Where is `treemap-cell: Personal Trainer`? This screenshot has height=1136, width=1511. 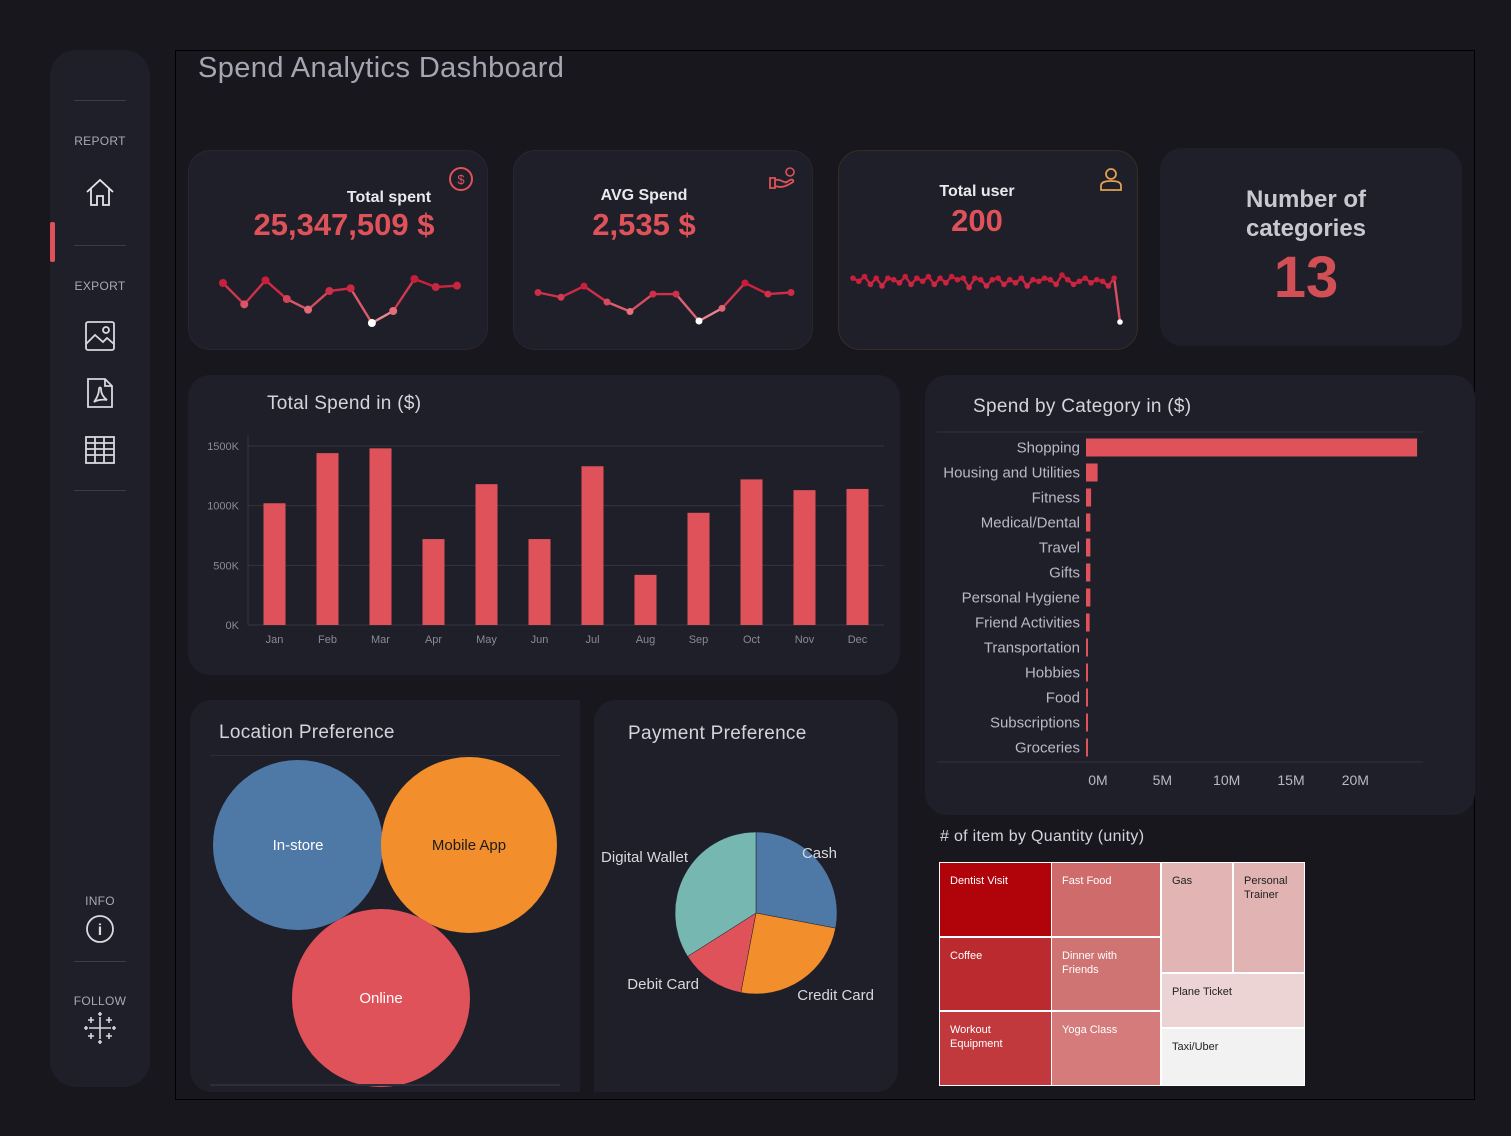 treemap-cell: Personal Trainer is located at coordinates (1269, 917).